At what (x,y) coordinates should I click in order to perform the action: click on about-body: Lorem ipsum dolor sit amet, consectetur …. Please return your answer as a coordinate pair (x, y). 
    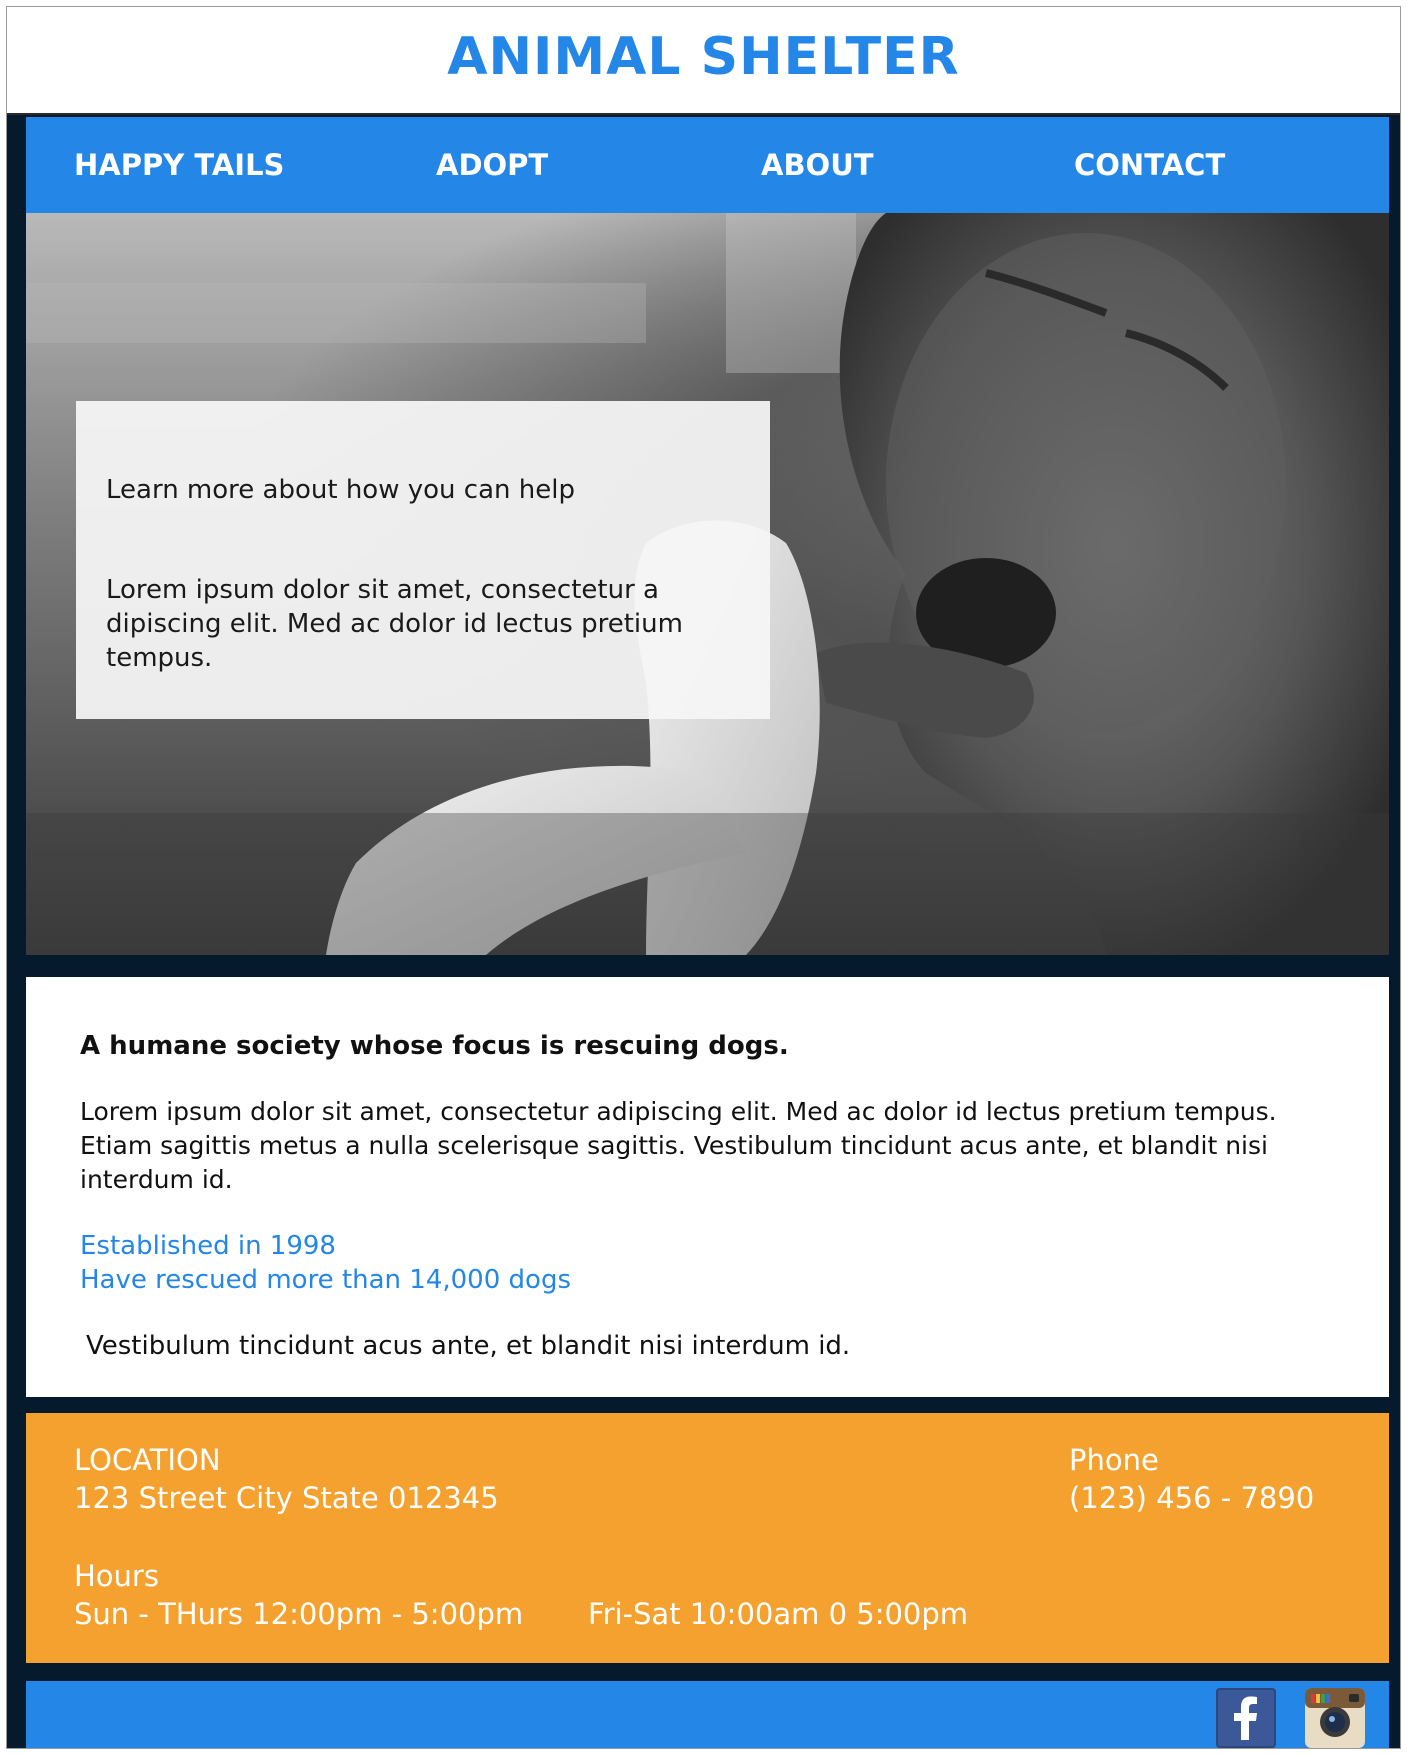
    Looking at the image, I should click on (678, 1145).